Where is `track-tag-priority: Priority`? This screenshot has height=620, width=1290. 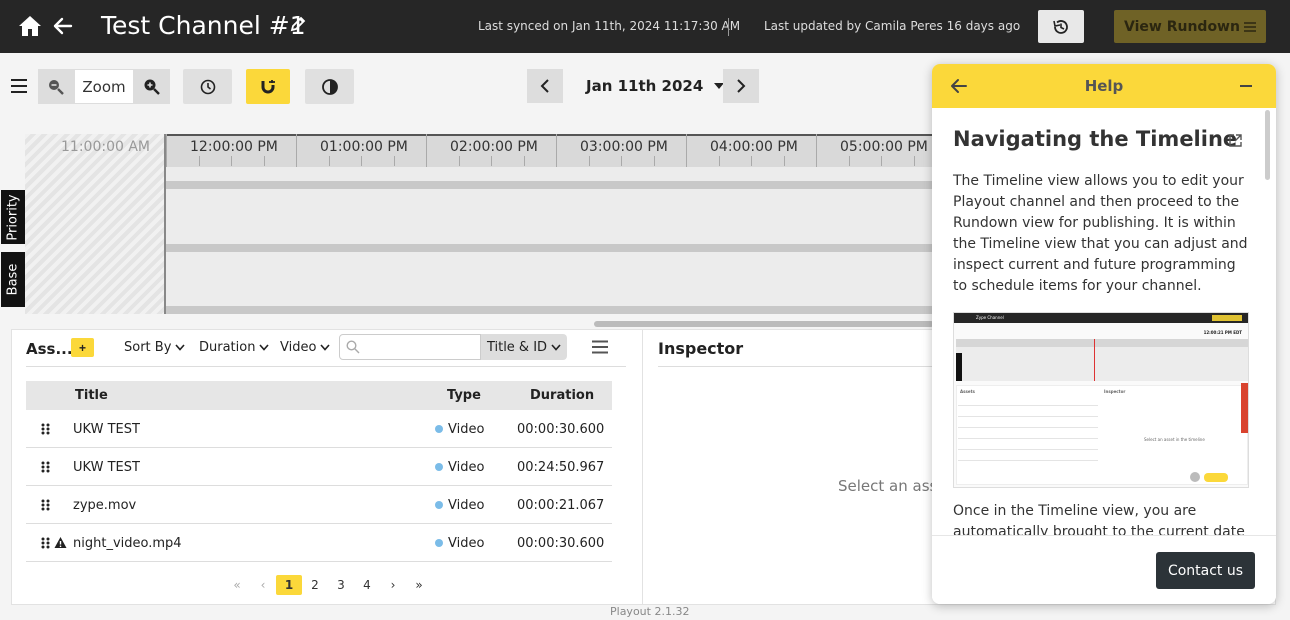 track-tag-priority: Priority is located at coordinates (13, 217).